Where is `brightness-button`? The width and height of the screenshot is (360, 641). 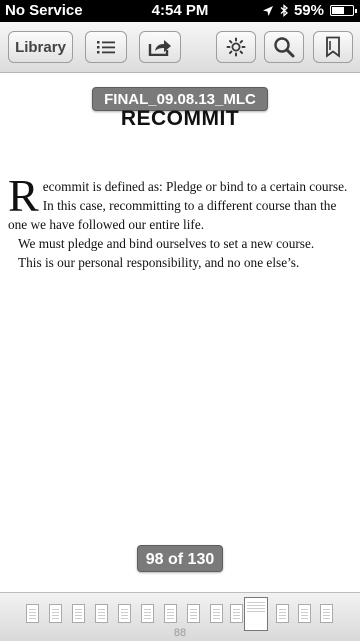
brightness-button is located at coordinates (236, 47).